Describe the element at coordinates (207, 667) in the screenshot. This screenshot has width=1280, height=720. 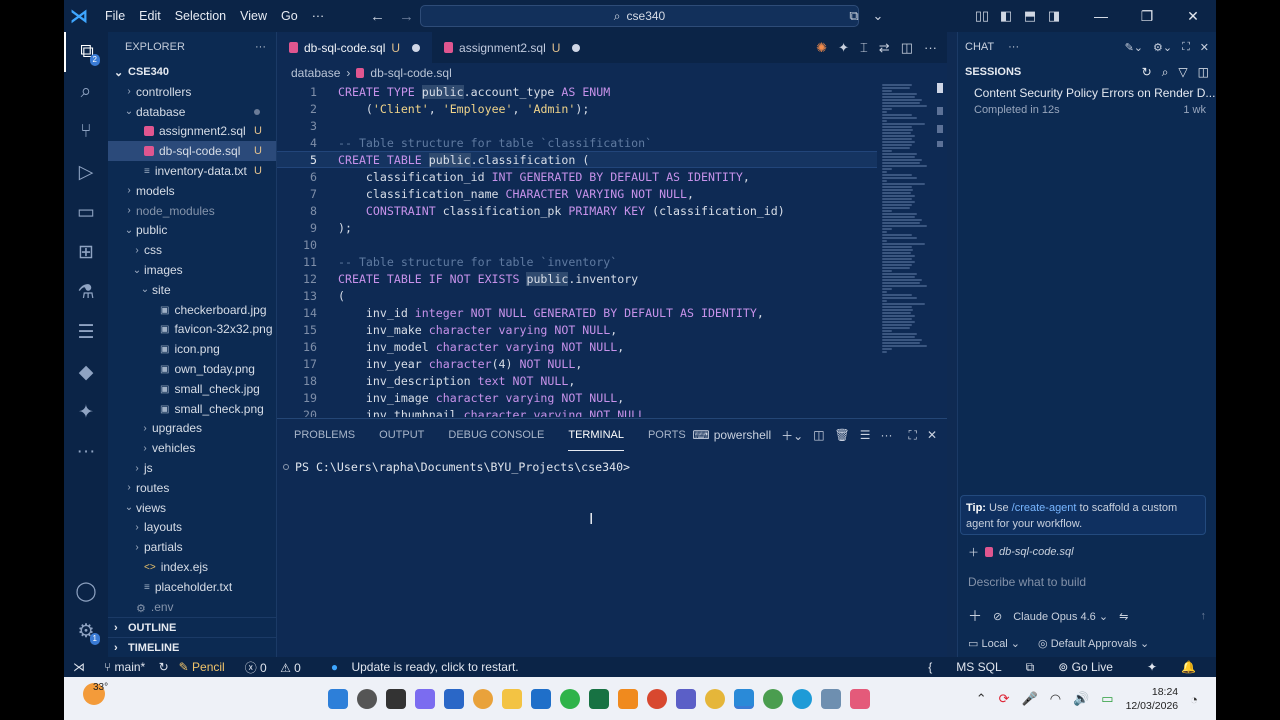
I see `pencil-indicator: ✎ Pencil` at that location.